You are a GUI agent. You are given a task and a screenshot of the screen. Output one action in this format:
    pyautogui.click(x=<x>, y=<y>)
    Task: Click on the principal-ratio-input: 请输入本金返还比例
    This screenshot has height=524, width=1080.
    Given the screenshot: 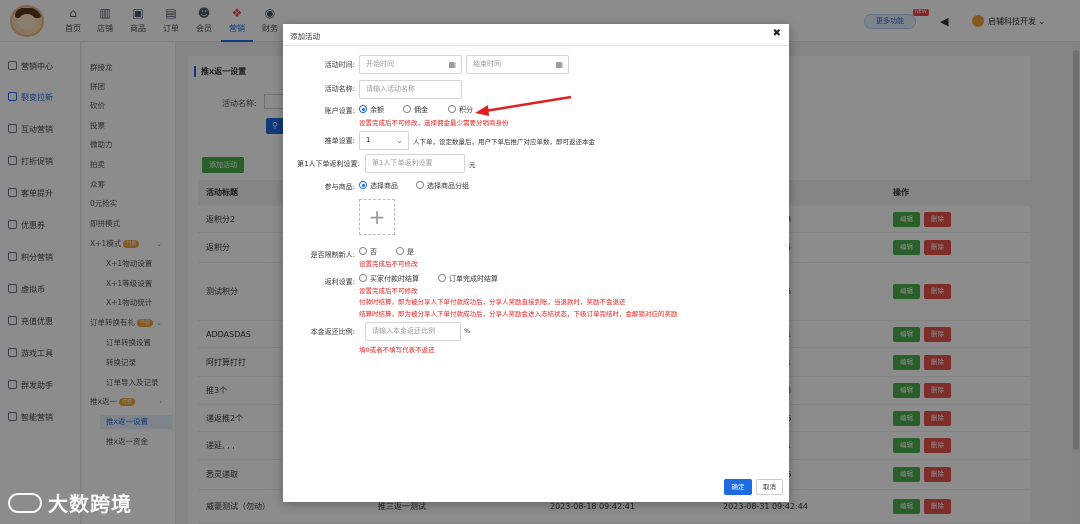 What is the action you would take?
    pyautogui.click(x=413, y=331)
    